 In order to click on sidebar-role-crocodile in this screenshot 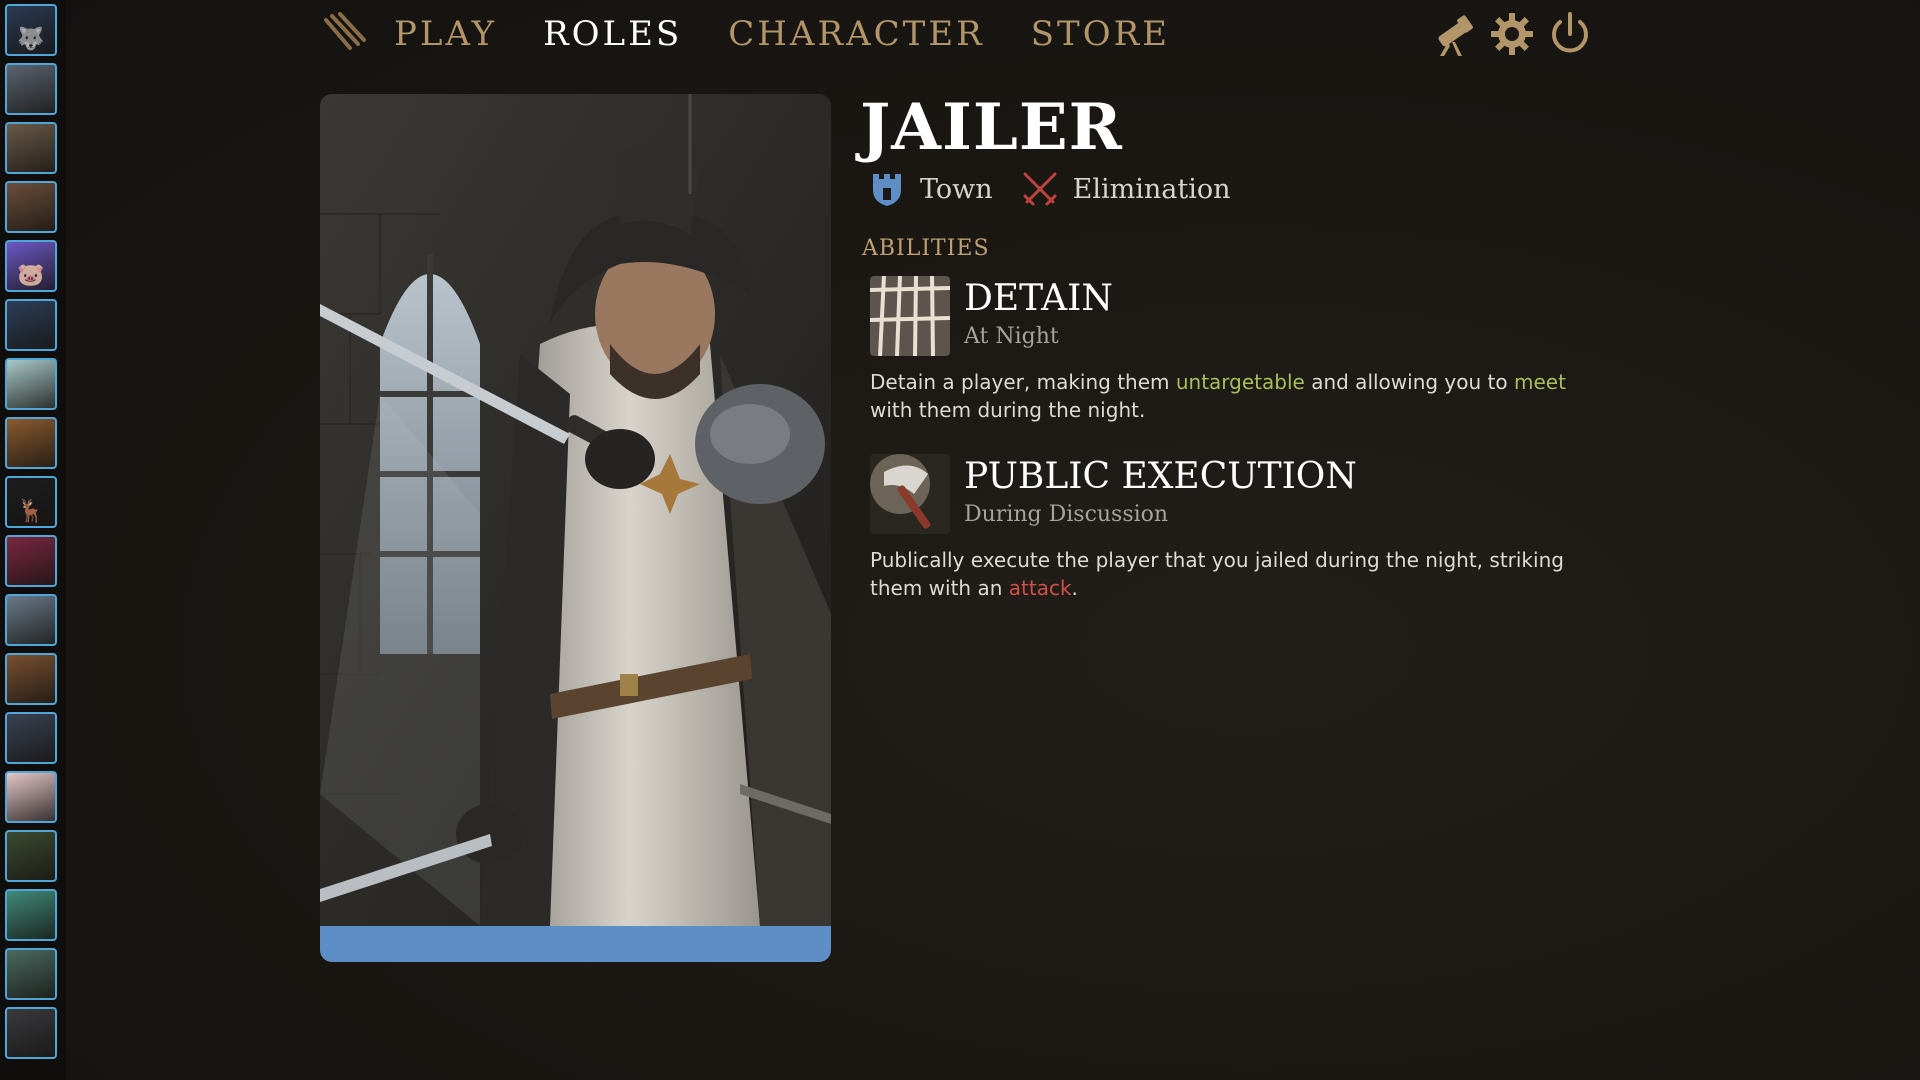, I will do `click(31, 148)`.